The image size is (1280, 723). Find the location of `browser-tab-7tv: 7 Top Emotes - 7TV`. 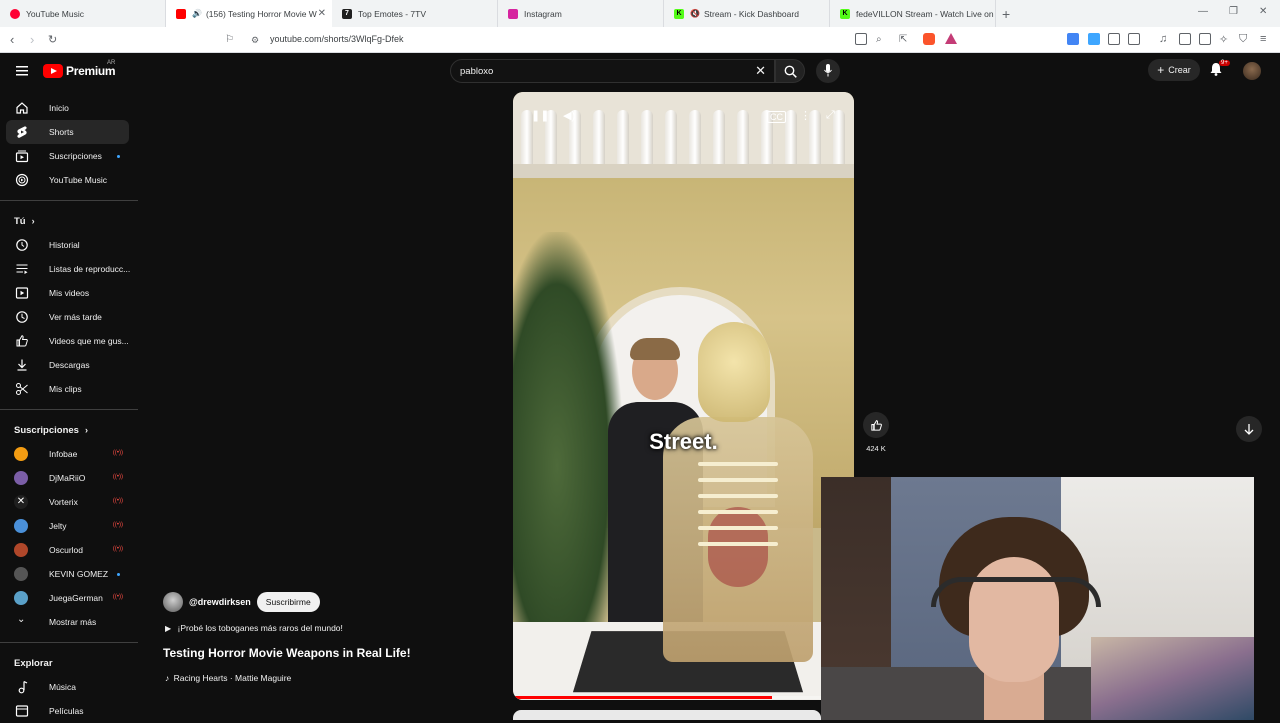

browser-tab-7tv: 7 Top Emotes - 7TV is located at coordinates (415, 13).